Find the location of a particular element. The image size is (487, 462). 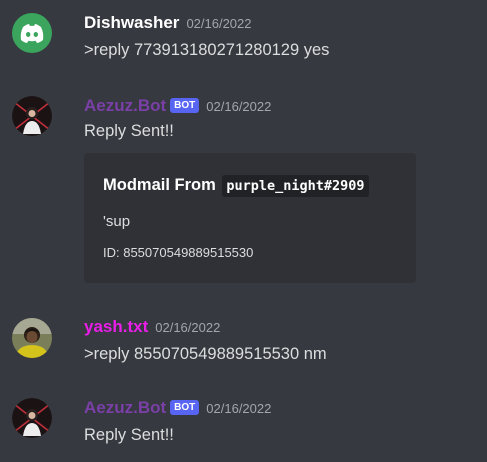

embed-title: Modmail From purple_night#2909 is located at coordinates (236, 186).